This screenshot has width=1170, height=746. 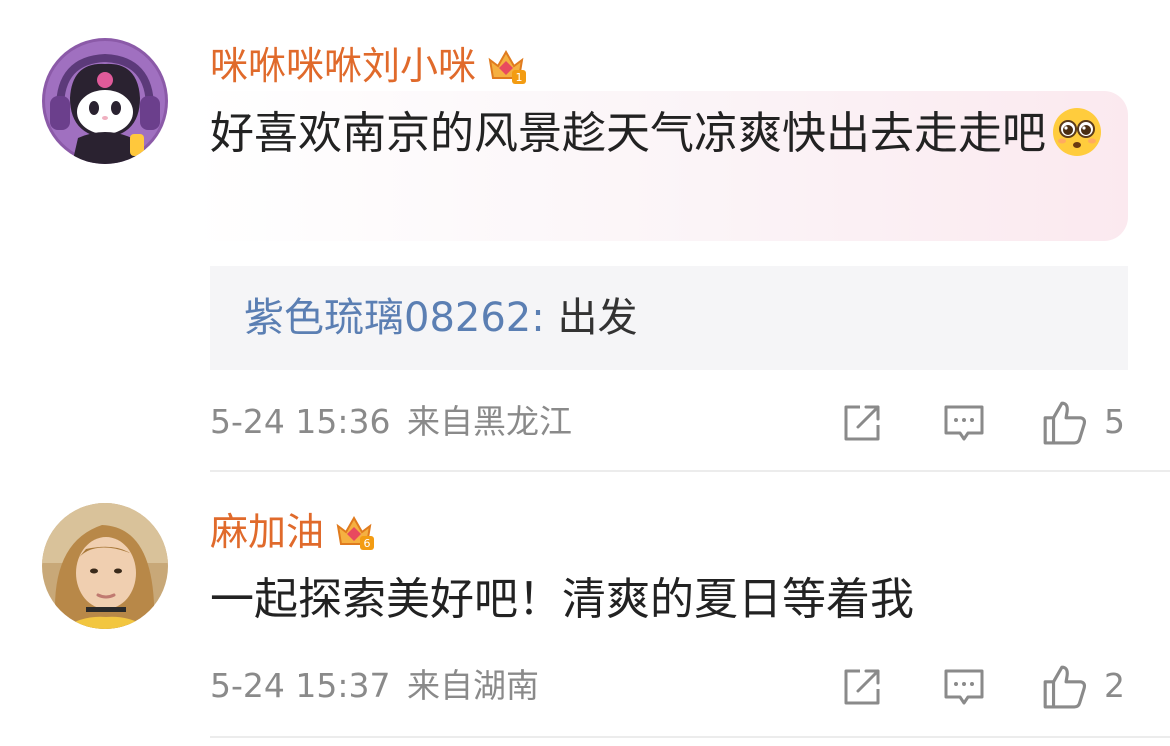 What do you see at coordinates (387, 318) in the screenshot?
I see `reply-author: 紫色琉璃08262` at bounding box center [387, 318].